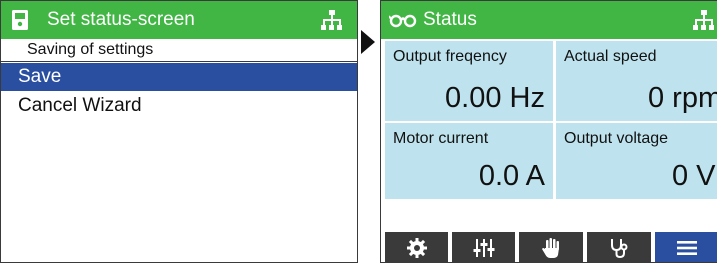  What do you see at coordinates (511, 176) in the screenshot?
I see `tile-value: 0.0 A` at bounding box center [511, 176].